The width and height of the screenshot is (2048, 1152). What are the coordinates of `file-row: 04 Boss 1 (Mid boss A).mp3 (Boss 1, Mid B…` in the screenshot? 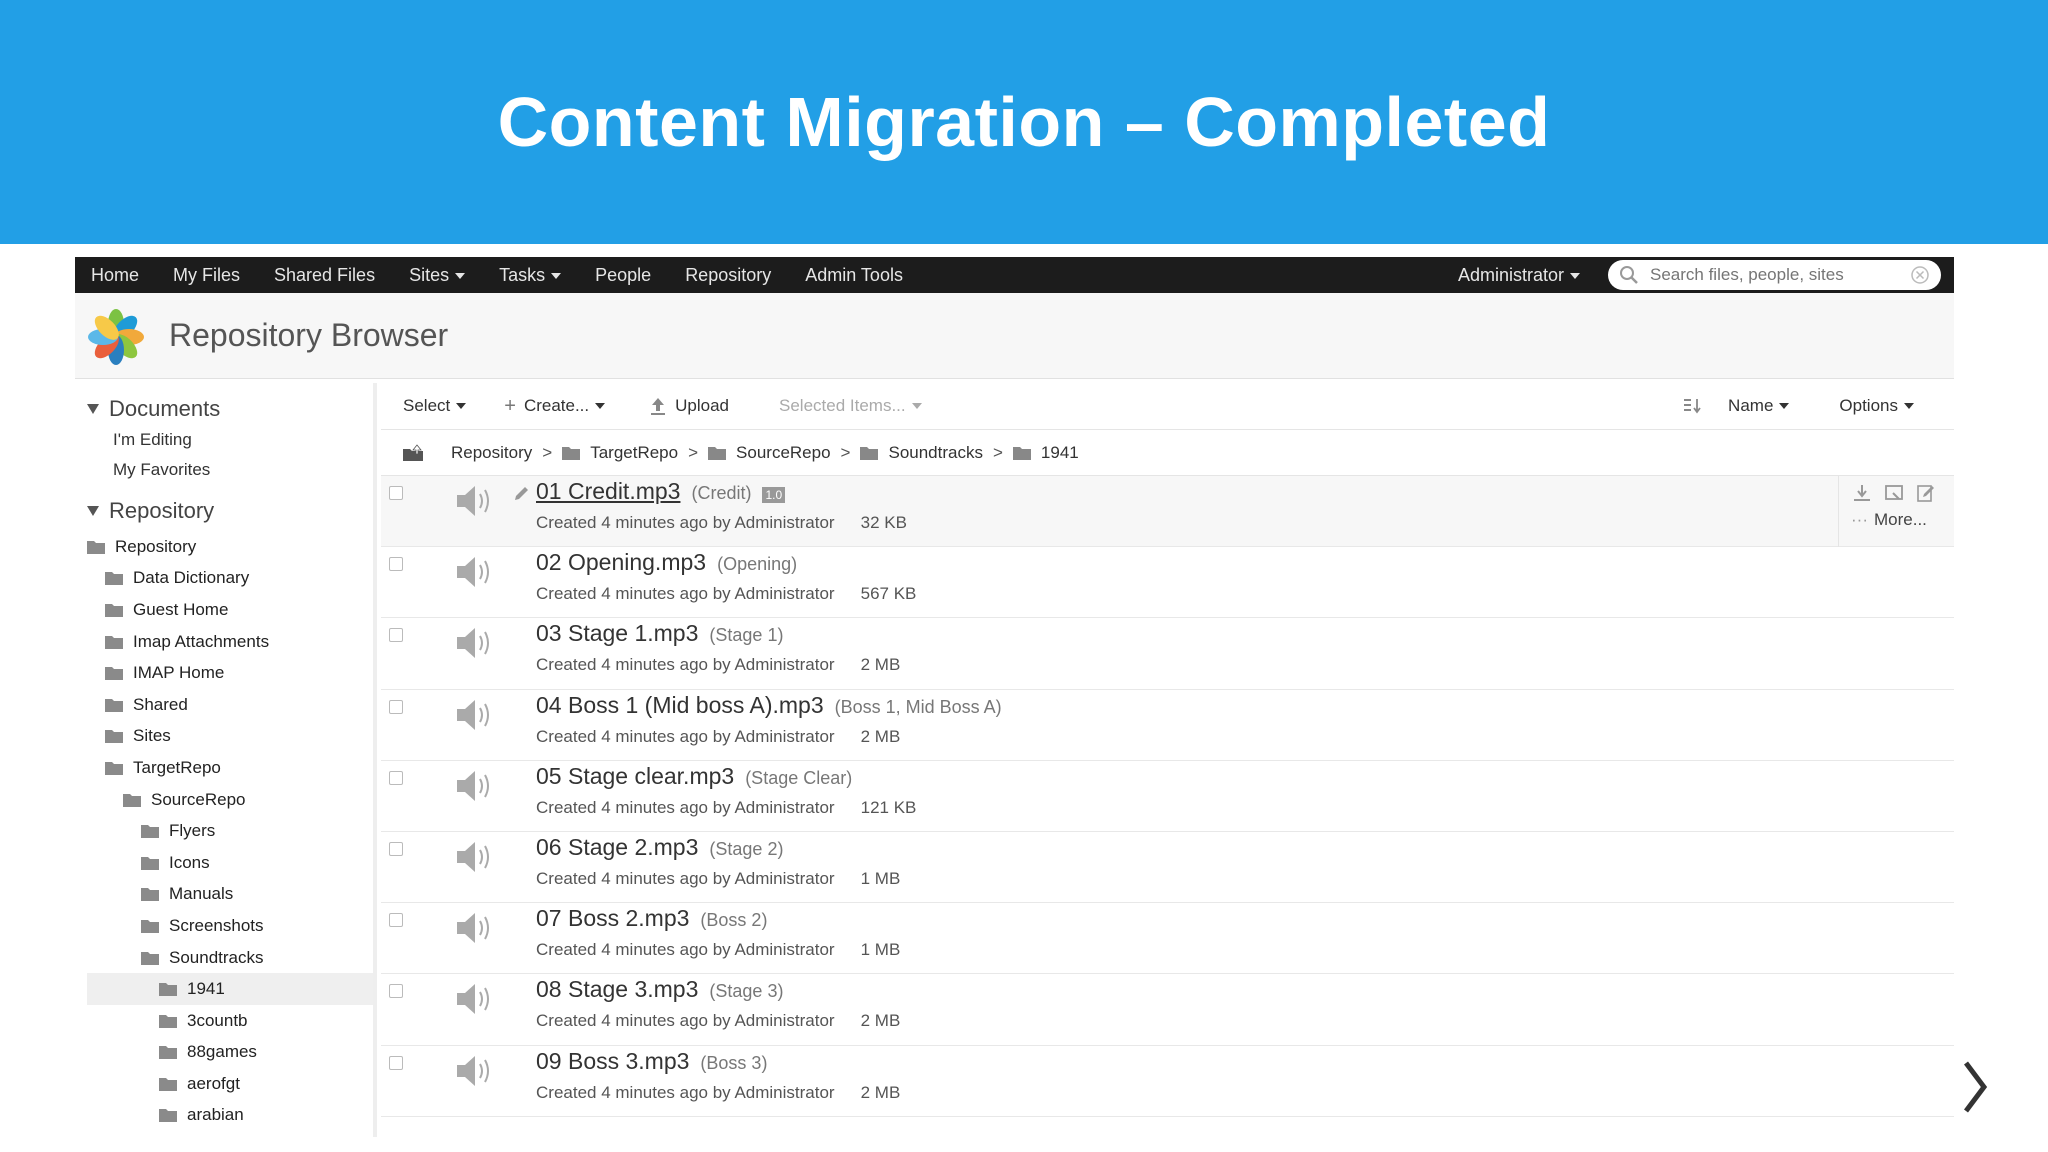 It's located at (1167, 725).